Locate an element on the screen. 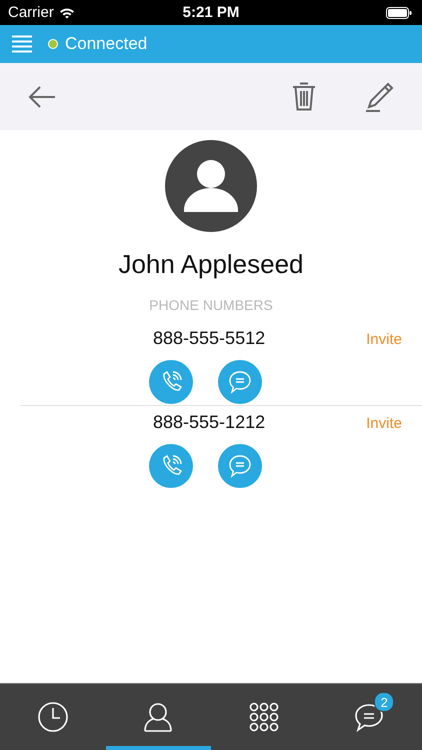 This screenshot has height=750, width=422. keypad-icon is located at coordinates (263, 717).